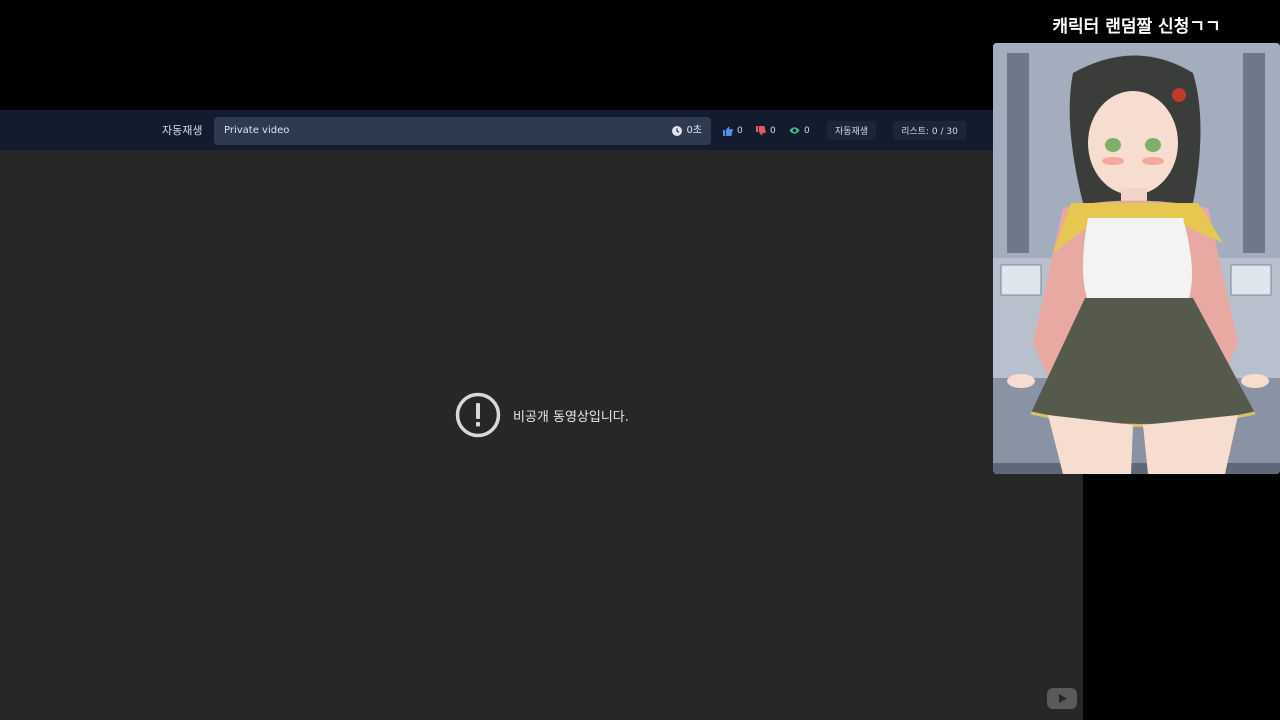 The width and height of the screenshot is (1280, 720). What do you see at coordinates (257, 130) in the screenshot?
I see `video-title-text: Private video` at bounding box center [257, 130].